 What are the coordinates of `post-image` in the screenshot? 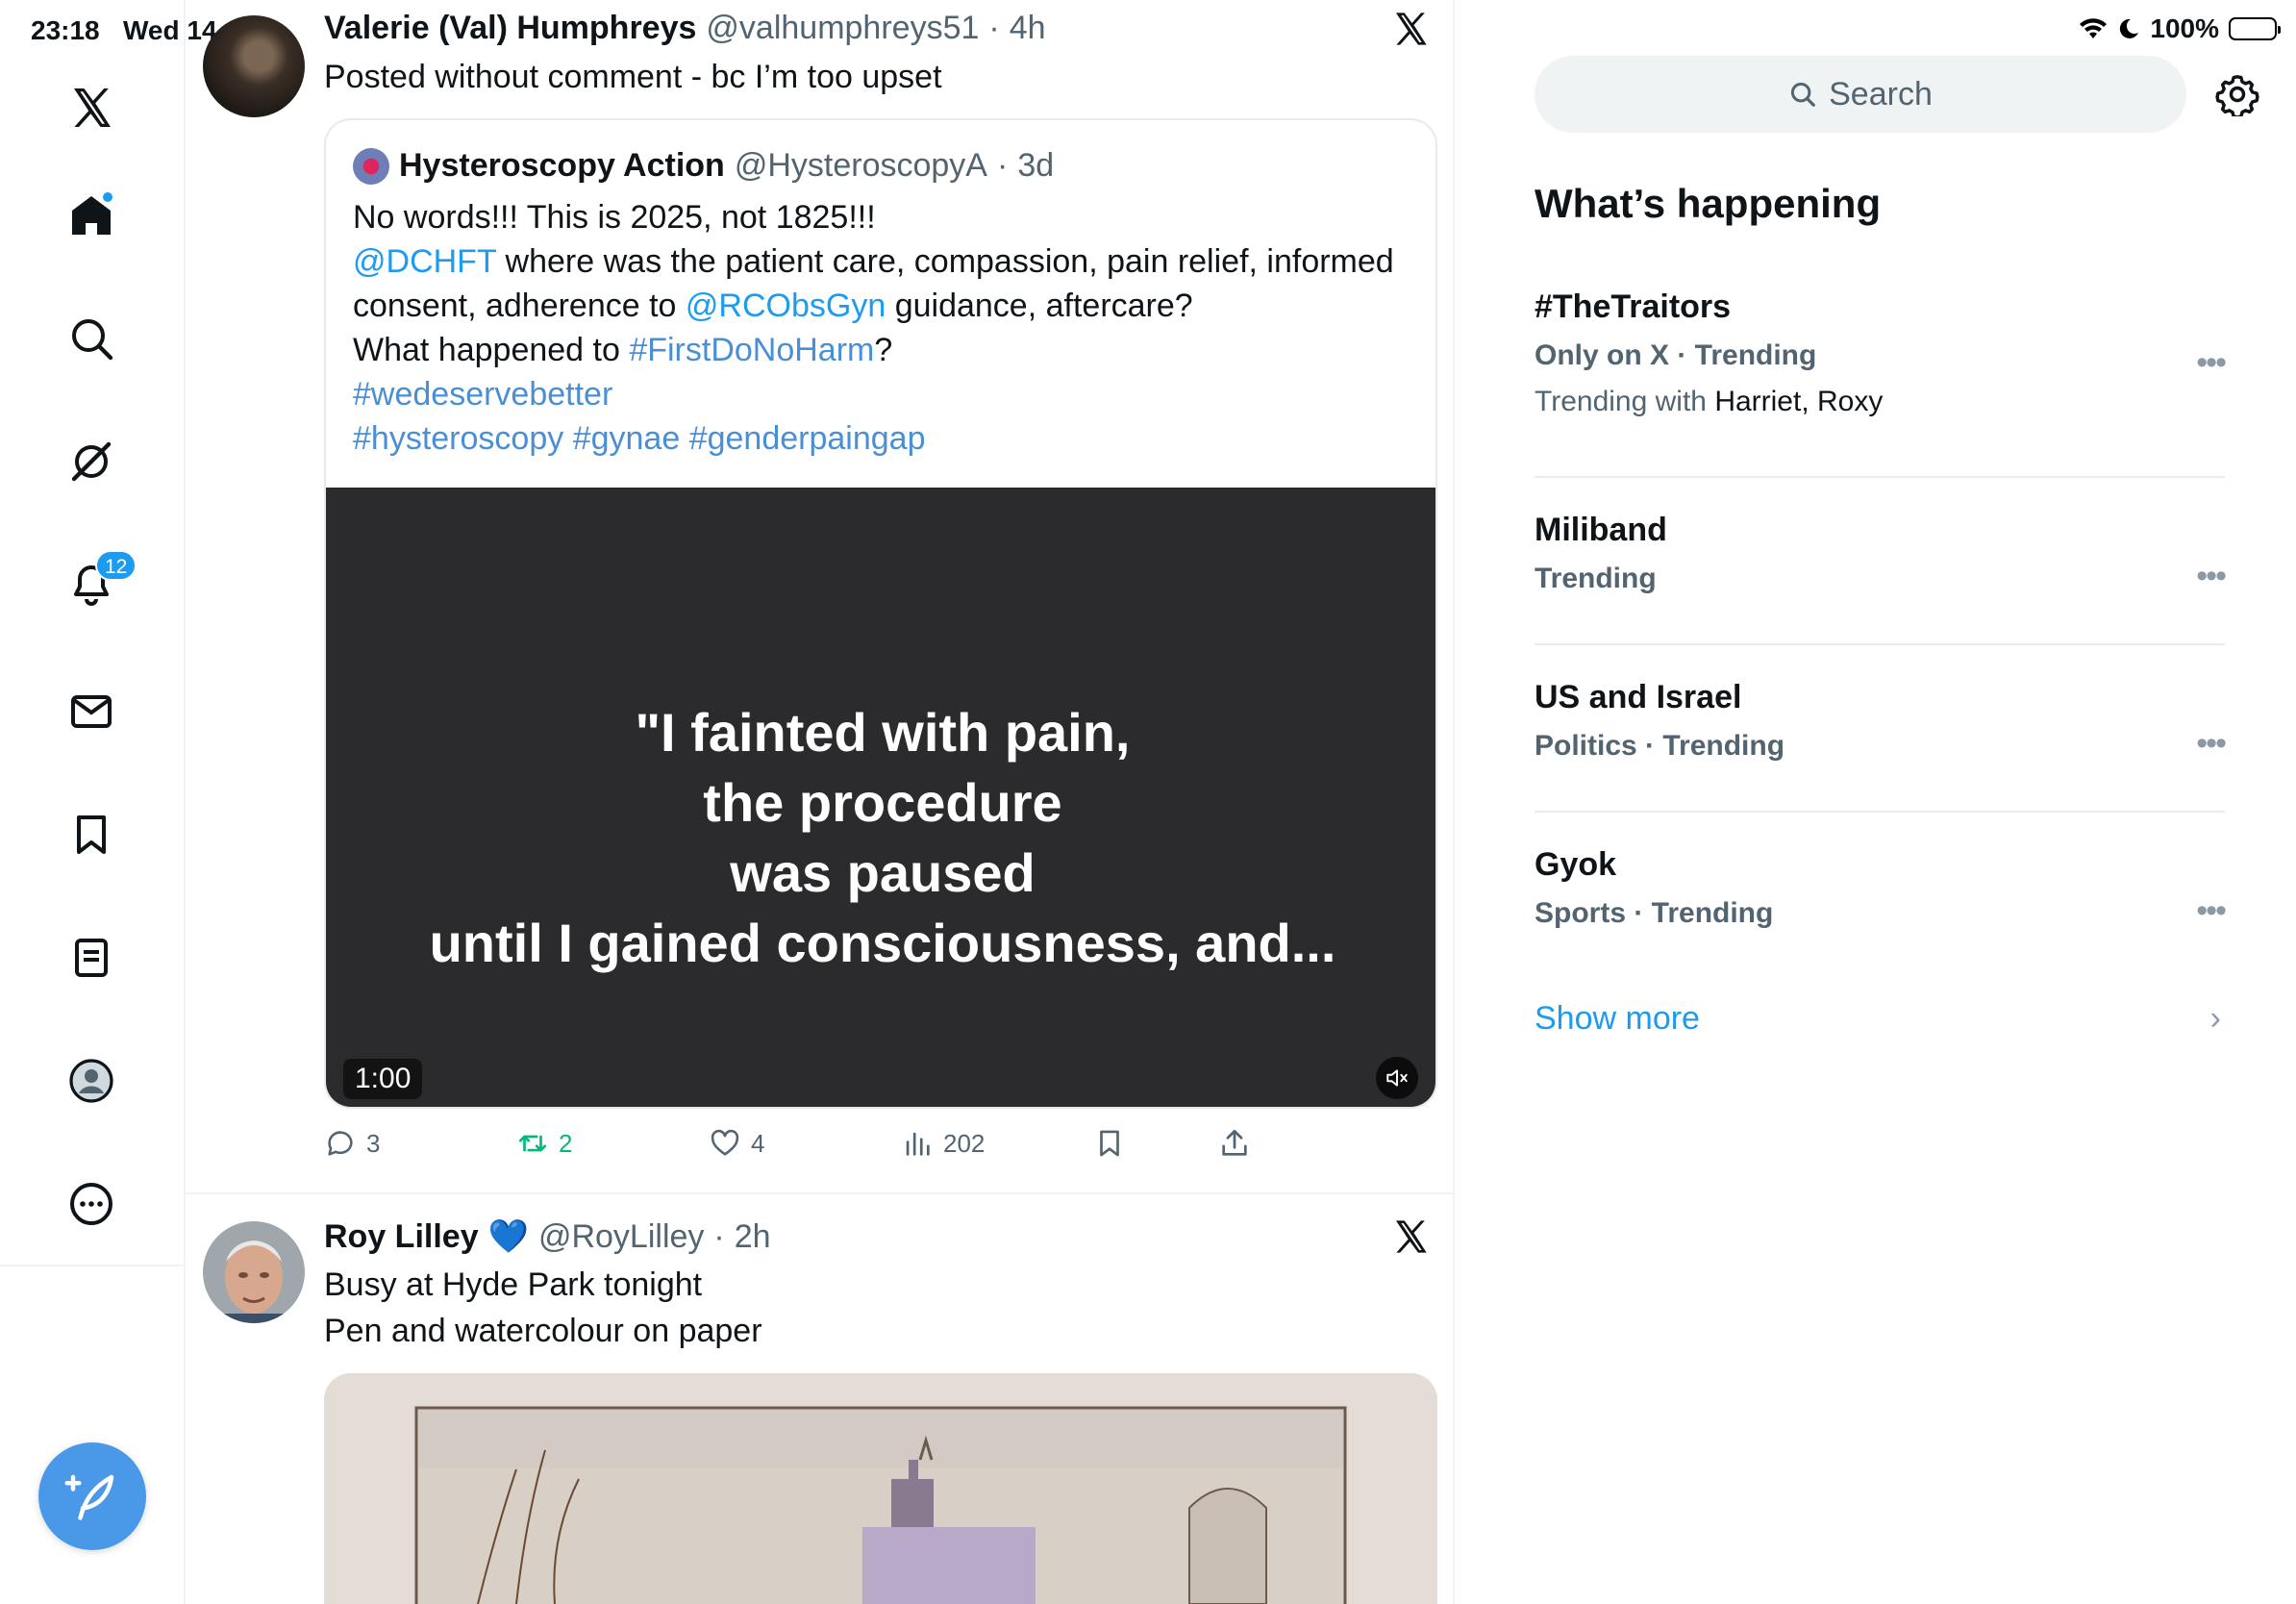 It's located at (880, 1488).